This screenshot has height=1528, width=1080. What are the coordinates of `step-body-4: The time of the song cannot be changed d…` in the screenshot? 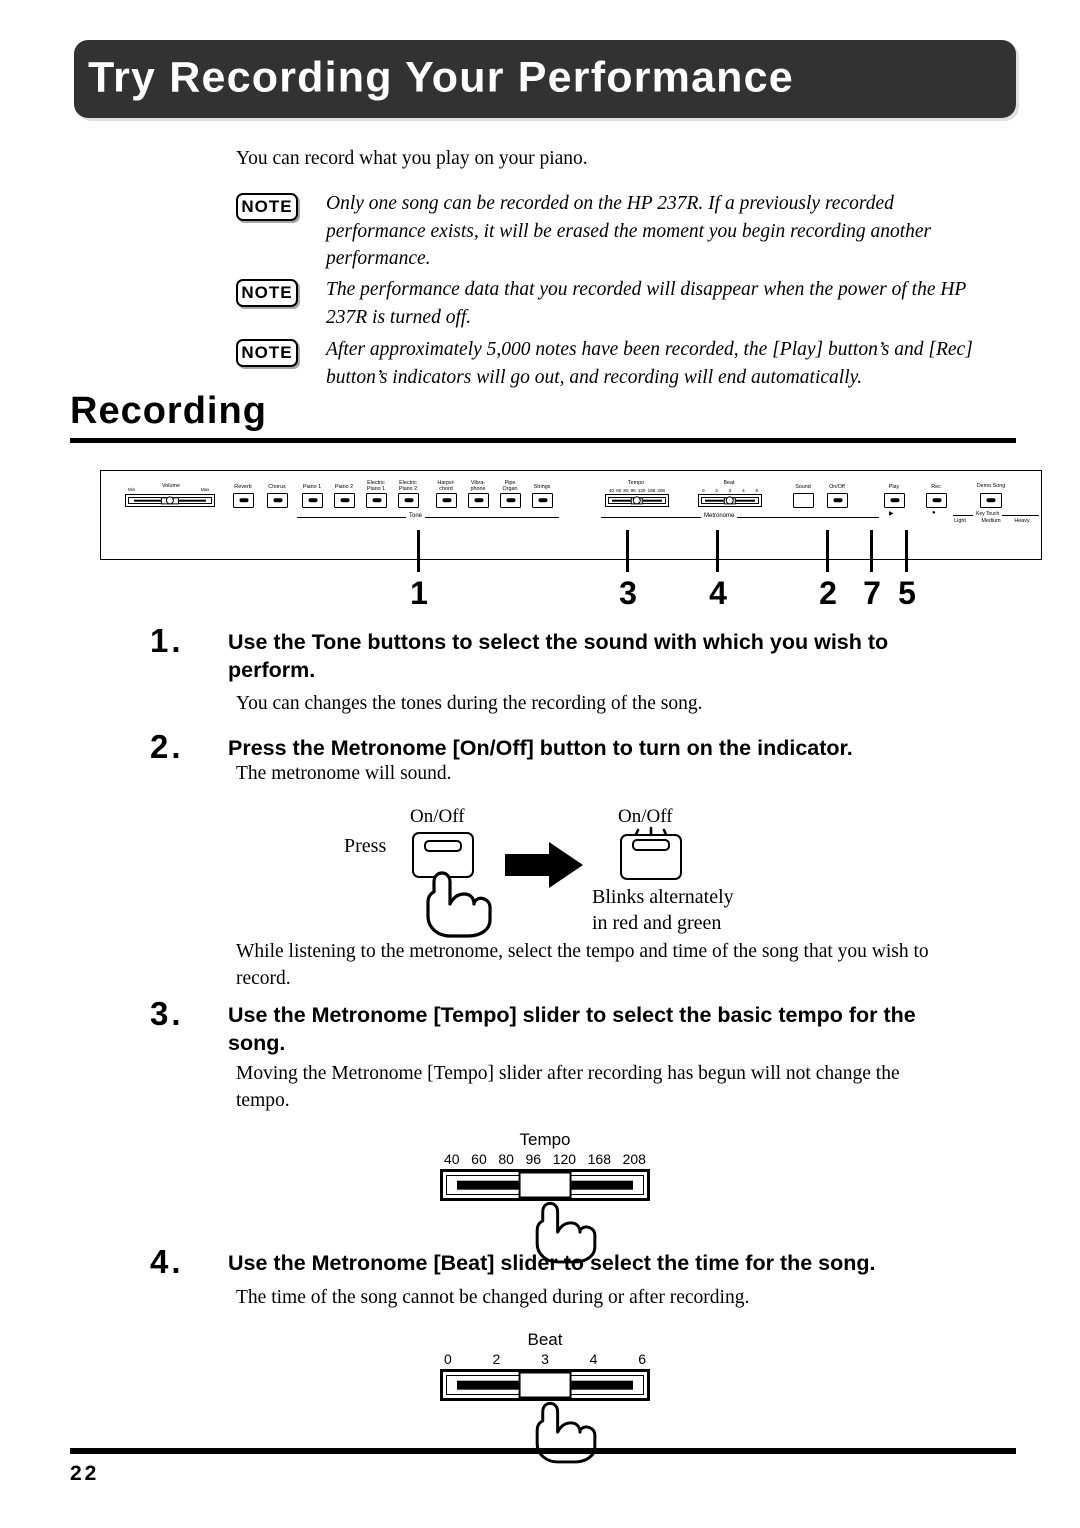 It's located at (493, 1297).